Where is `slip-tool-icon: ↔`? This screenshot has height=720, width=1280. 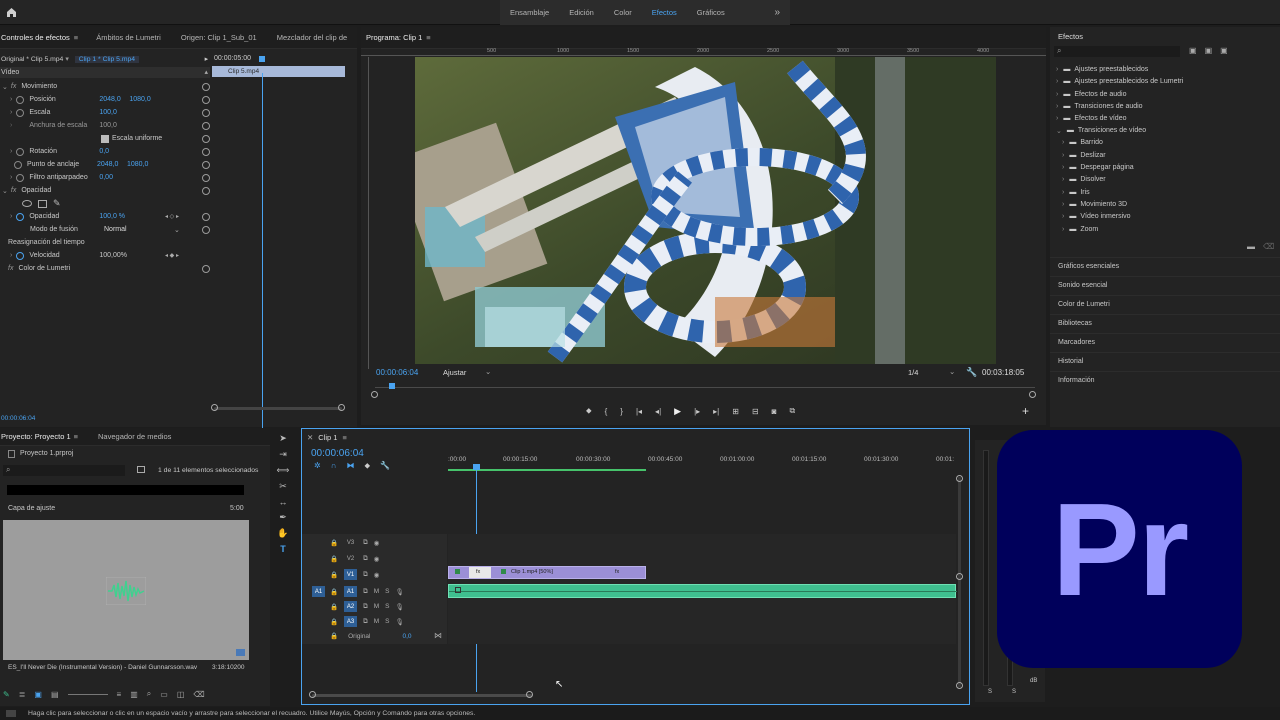
slip-tool-icon: ↔ is located at coordinates (283, 502).